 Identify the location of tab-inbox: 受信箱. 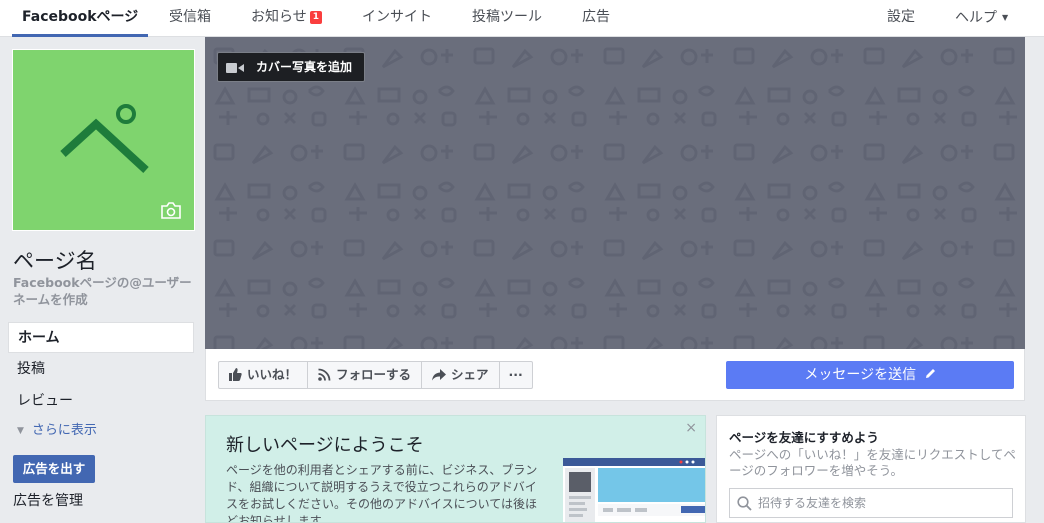
(190, 18).